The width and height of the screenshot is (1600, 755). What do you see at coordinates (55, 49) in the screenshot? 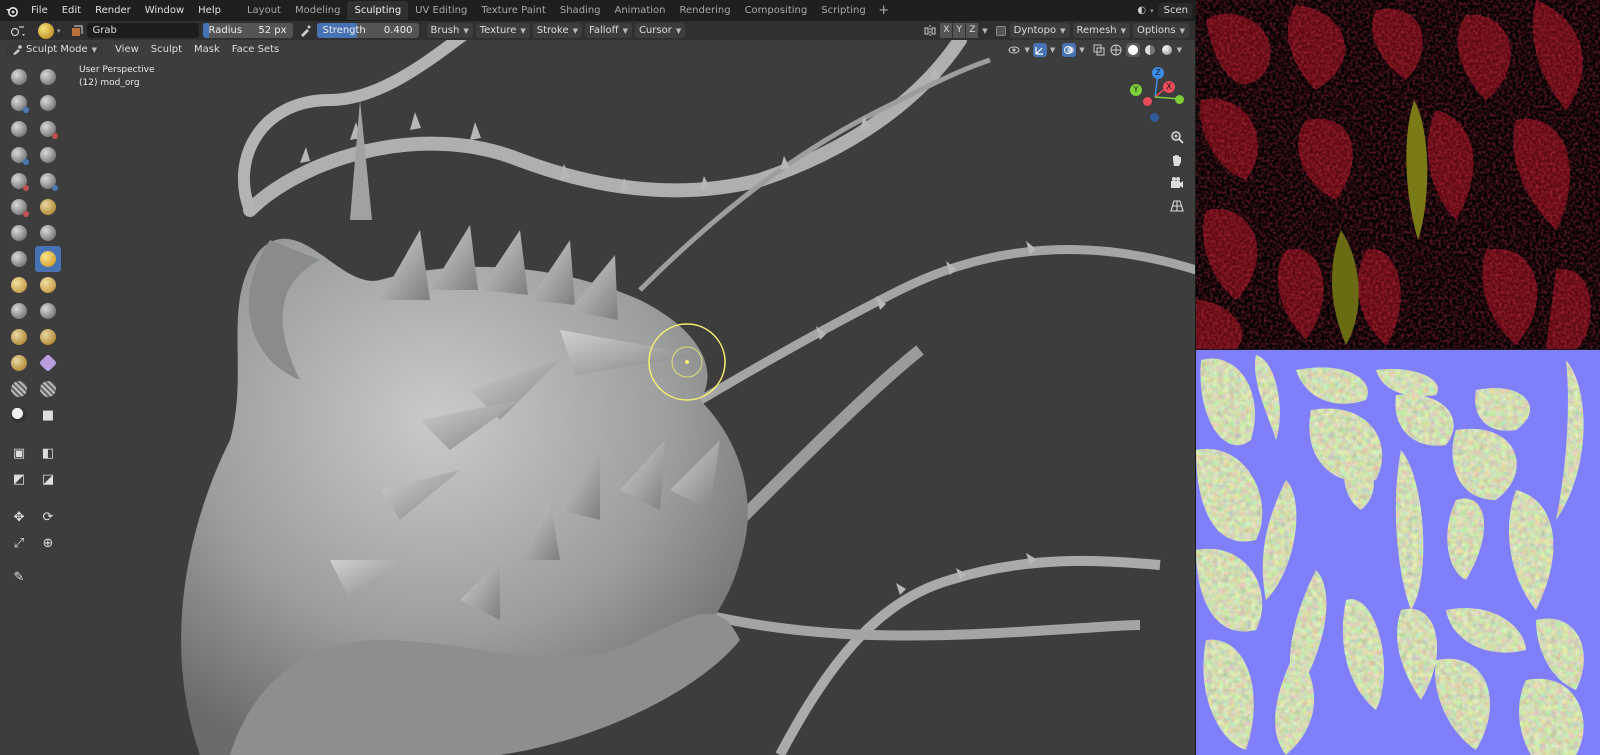
I see `sculpt-mode-selector: Sculpt Mode ▼` at bounding box center [55, 49].